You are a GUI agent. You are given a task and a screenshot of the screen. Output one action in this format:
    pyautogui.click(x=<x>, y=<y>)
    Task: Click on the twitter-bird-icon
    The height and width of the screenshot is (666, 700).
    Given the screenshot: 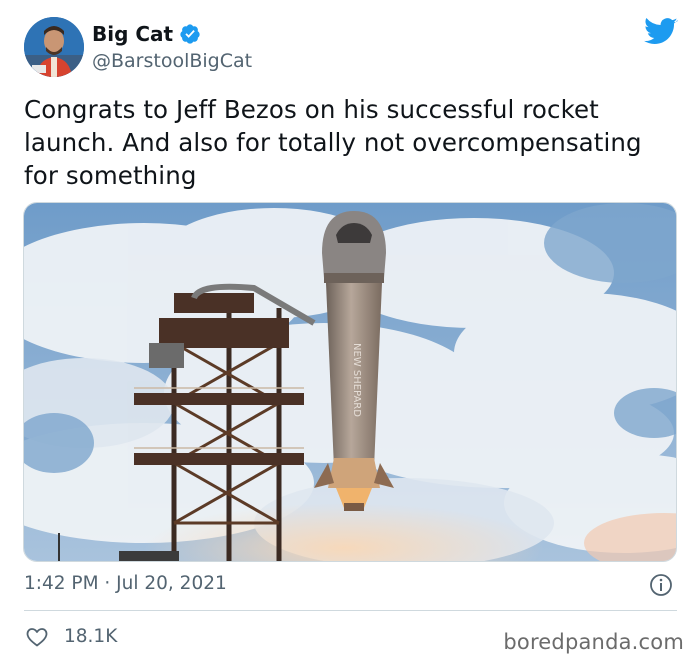 What is the action you would take?
    pyautogui.click(x=661, y=32)
    